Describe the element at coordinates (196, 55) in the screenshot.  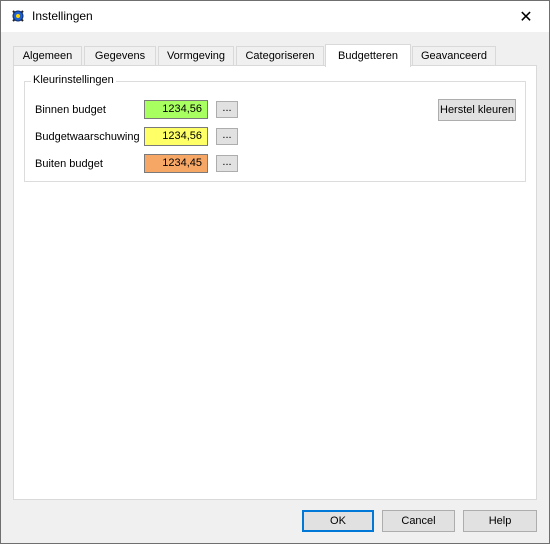
I see `tab-vormgeving: Vormgeving` at that location.